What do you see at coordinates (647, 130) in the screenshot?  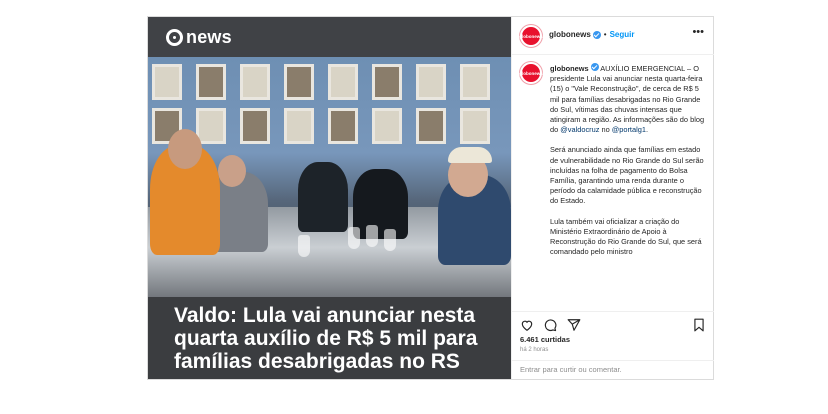 I see `caption-end: .` at bounding box center [647, 130].